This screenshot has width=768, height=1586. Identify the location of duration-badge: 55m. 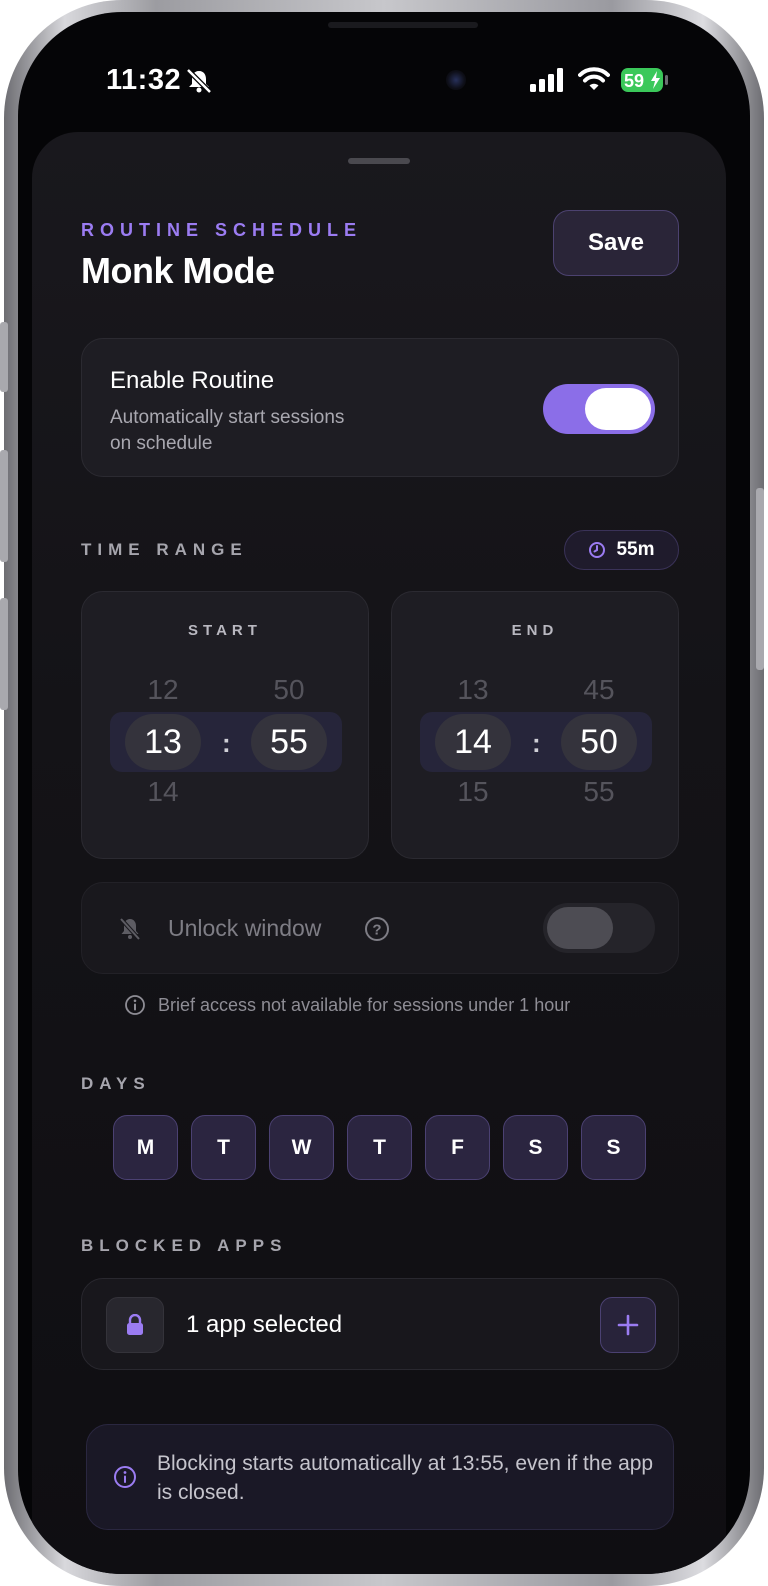
(621, 550).